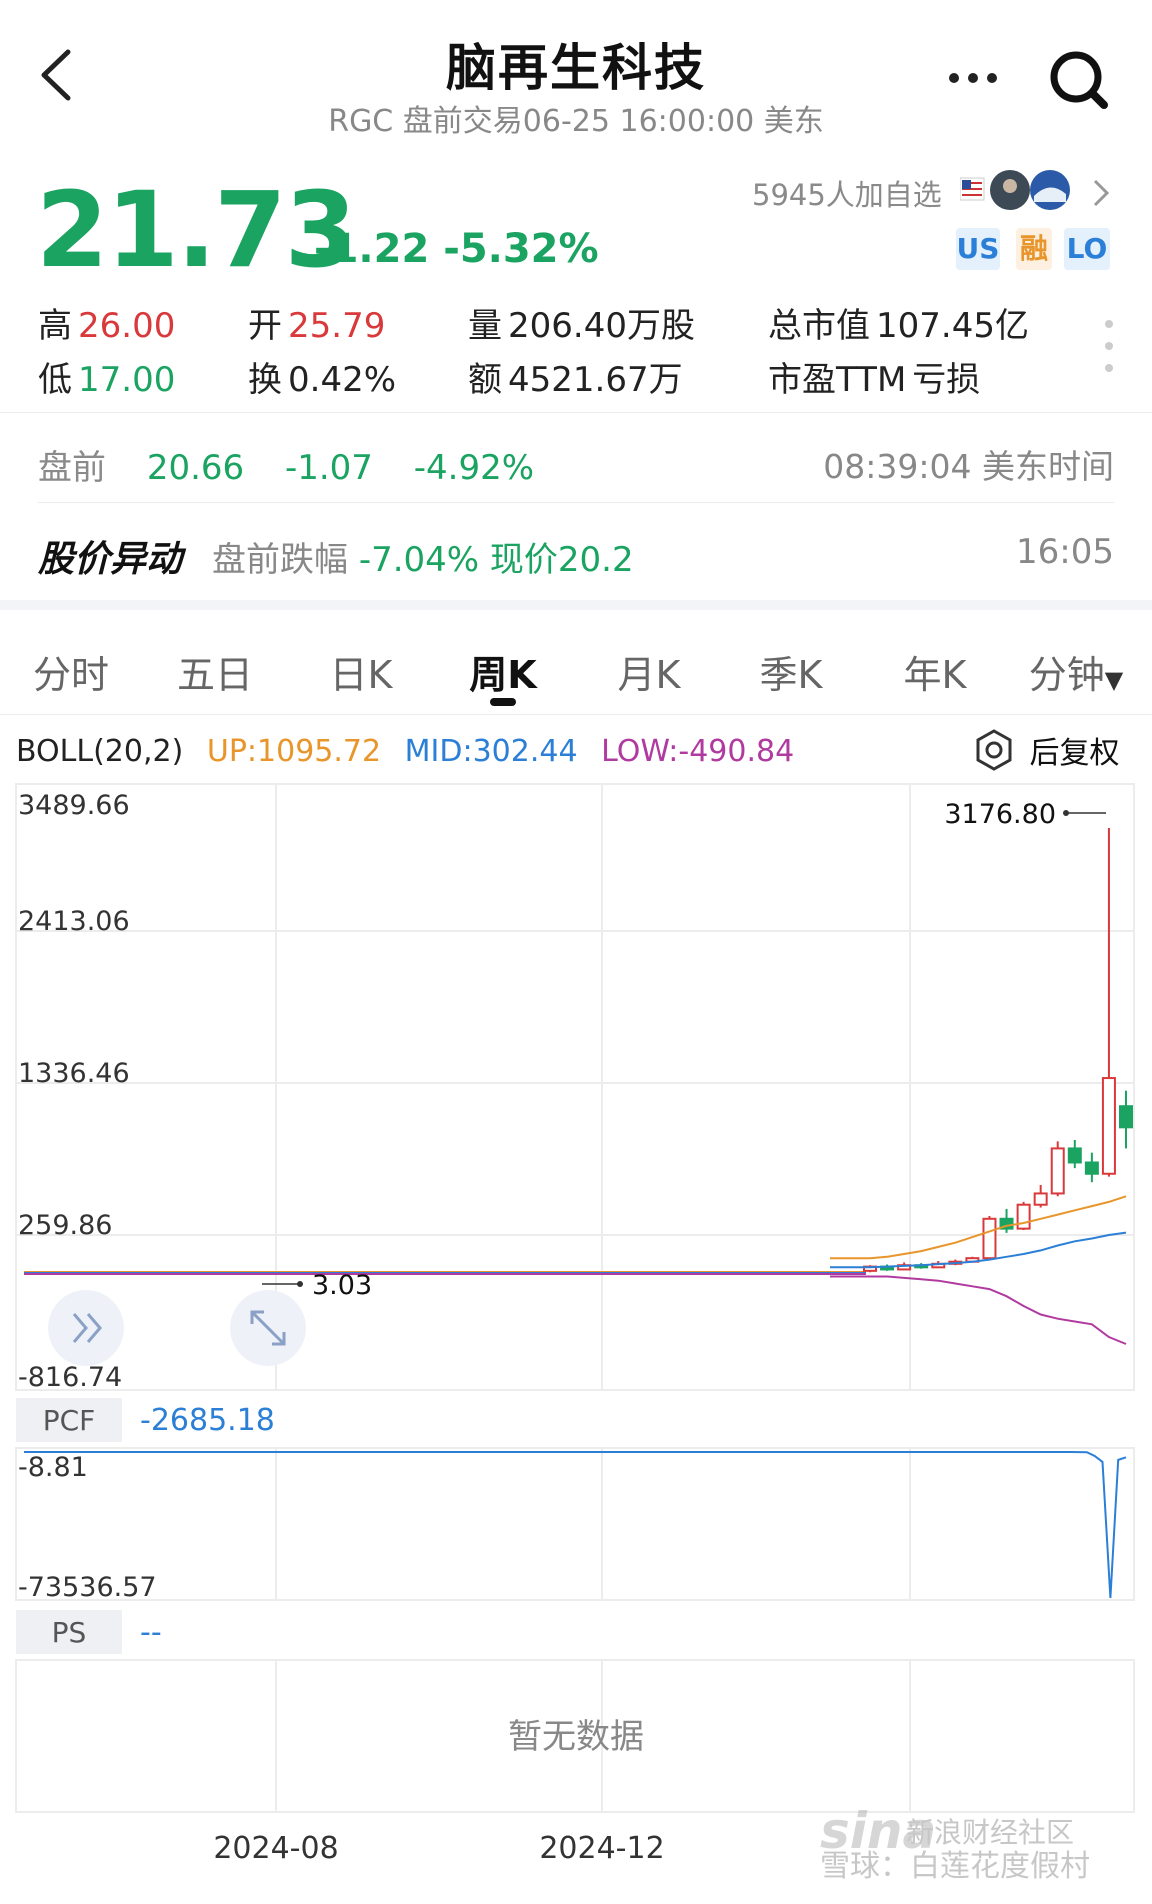 The height and width of the screenshot is (1904, 1152). Describe the element at coordinates (968, 466) in the screenshot. I see `premarket-time: 08:39:04 美东时间` at that location.